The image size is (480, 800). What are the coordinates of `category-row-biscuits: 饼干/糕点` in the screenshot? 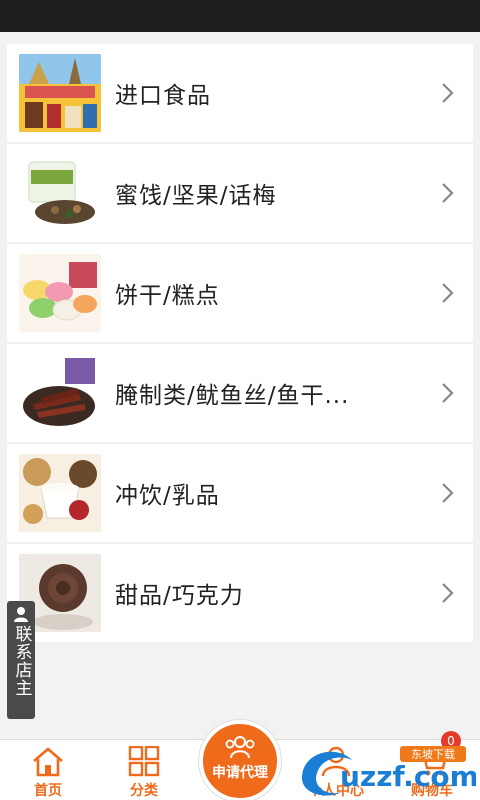 It's located at (240, 294).